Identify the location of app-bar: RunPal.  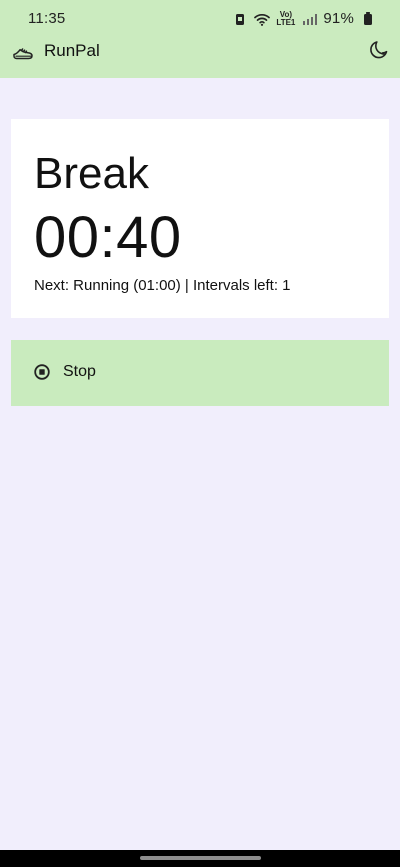
(200, 57).